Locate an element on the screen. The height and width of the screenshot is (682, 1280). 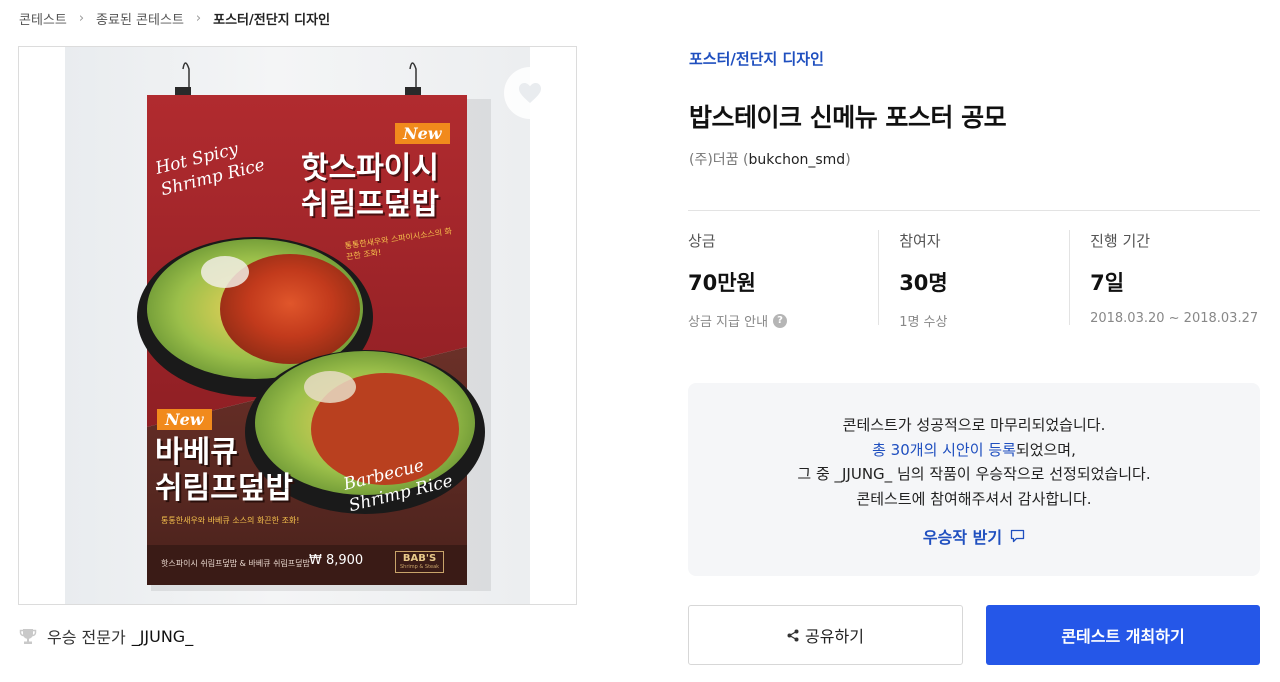
host-name: (주)더꿈 is located at coordinates (714, 160).